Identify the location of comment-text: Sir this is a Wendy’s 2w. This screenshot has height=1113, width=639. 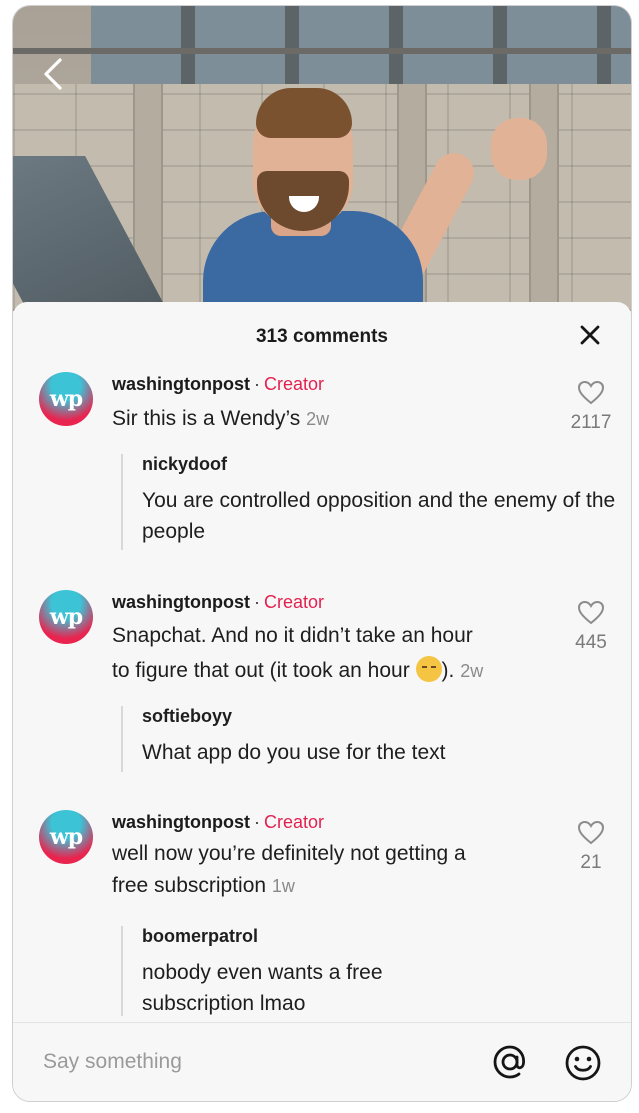
(220, 419).